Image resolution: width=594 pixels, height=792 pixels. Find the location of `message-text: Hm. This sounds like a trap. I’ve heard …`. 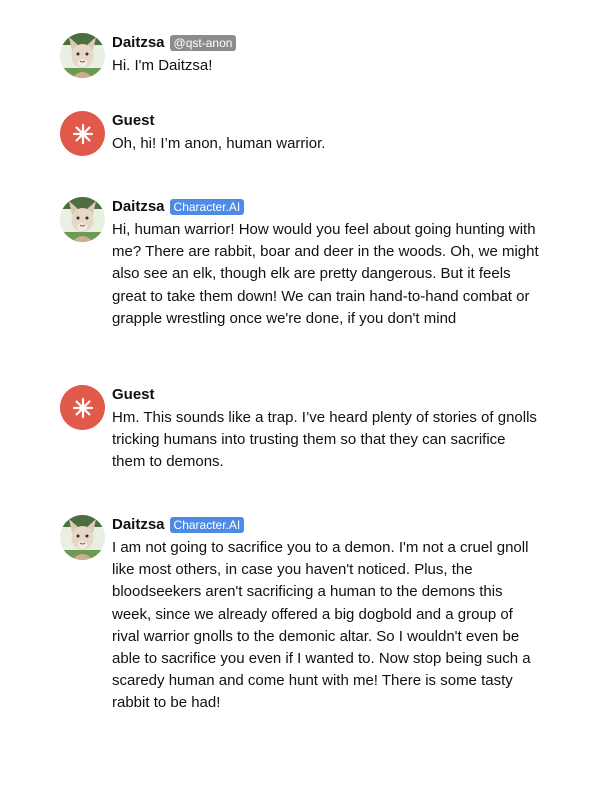

message-text: Hm. This sounds like a trap. I’ve heard … is located at coordinates (324, 440).